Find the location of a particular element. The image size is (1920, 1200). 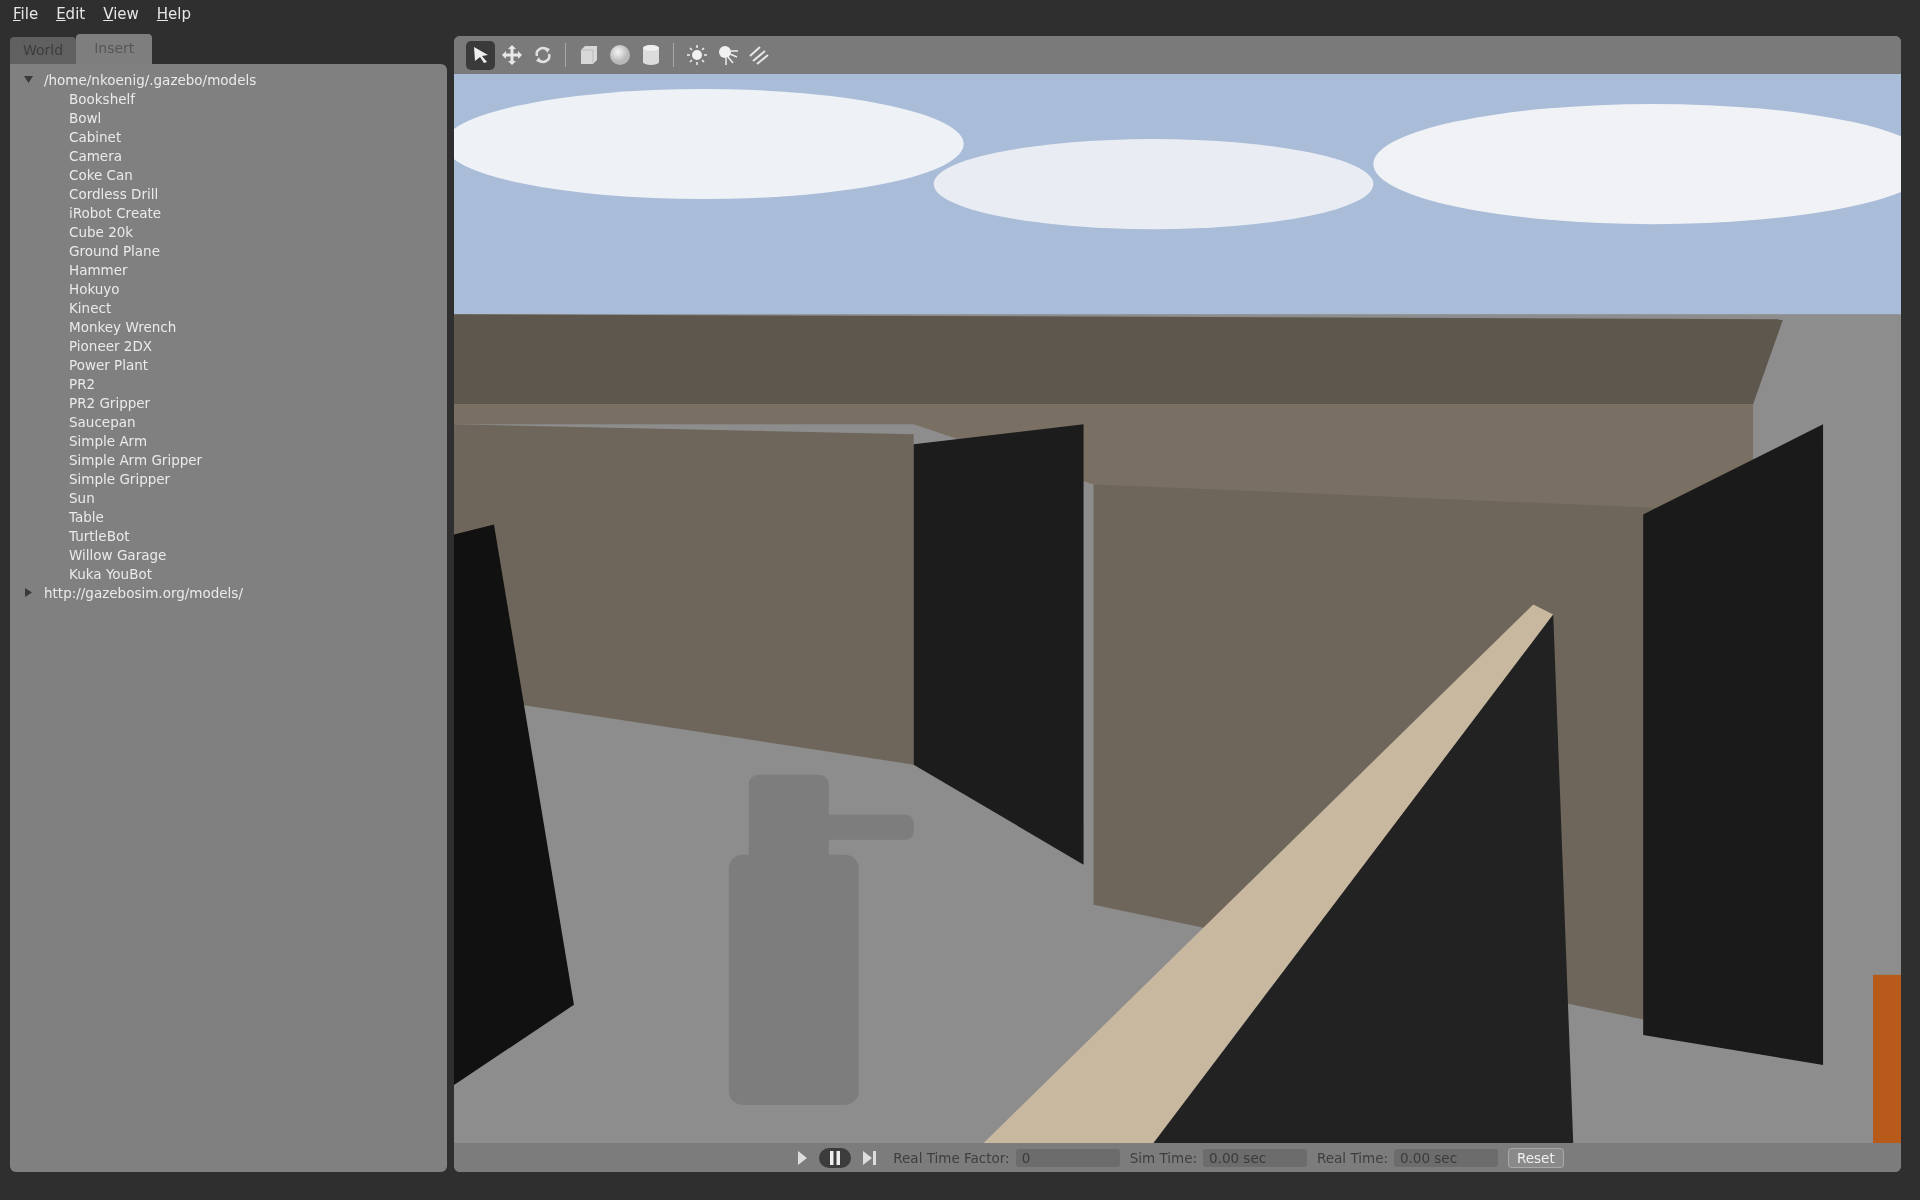

tree-item: Saucepan is located at coordinates (102, 421).